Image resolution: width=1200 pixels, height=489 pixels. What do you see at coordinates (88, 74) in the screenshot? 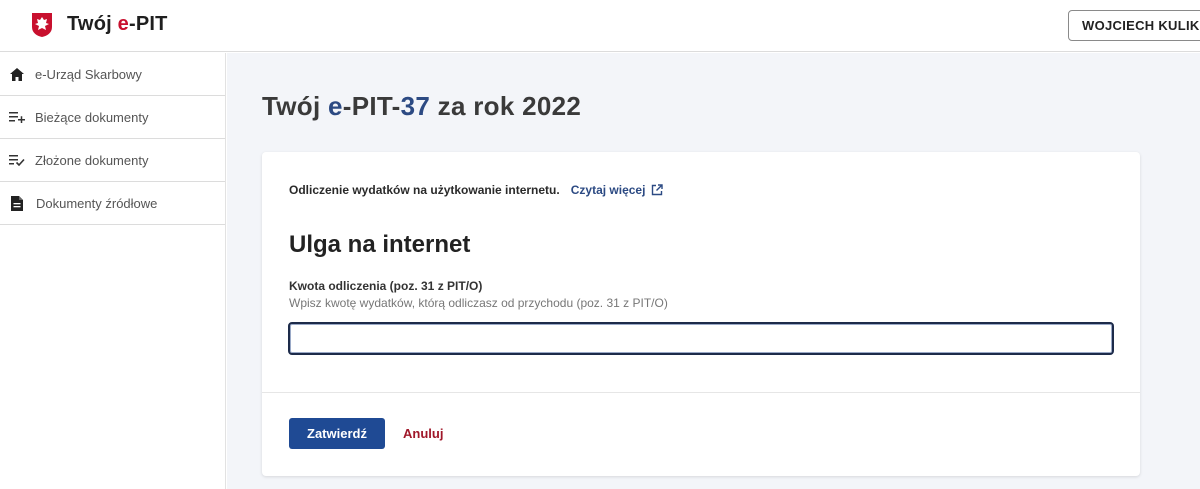
I see `sidebar-item-label: e-Urząd Skarbowy` at bounding box center [88, 74].